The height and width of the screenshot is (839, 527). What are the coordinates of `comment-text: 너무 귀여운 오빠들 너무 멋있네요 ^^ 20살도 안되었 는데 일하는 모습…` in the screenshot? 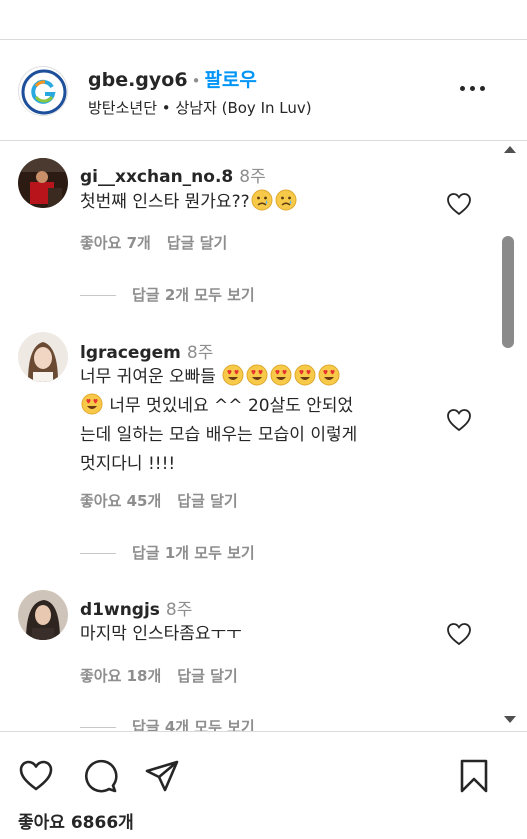 It's located at (257, 421).